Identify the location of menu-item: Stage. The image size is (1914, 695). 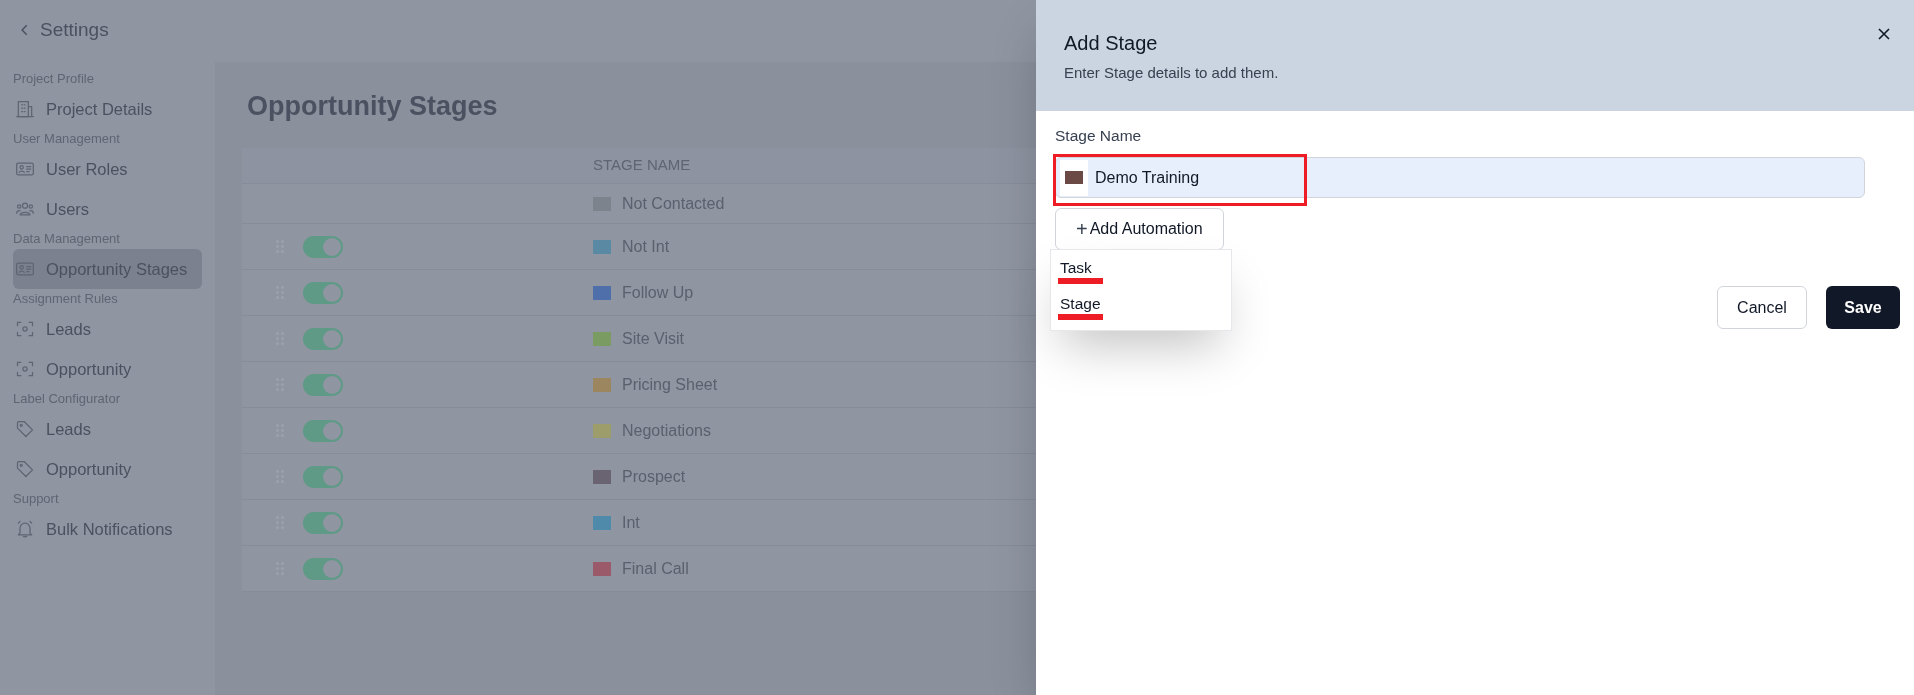
(1080, 303).